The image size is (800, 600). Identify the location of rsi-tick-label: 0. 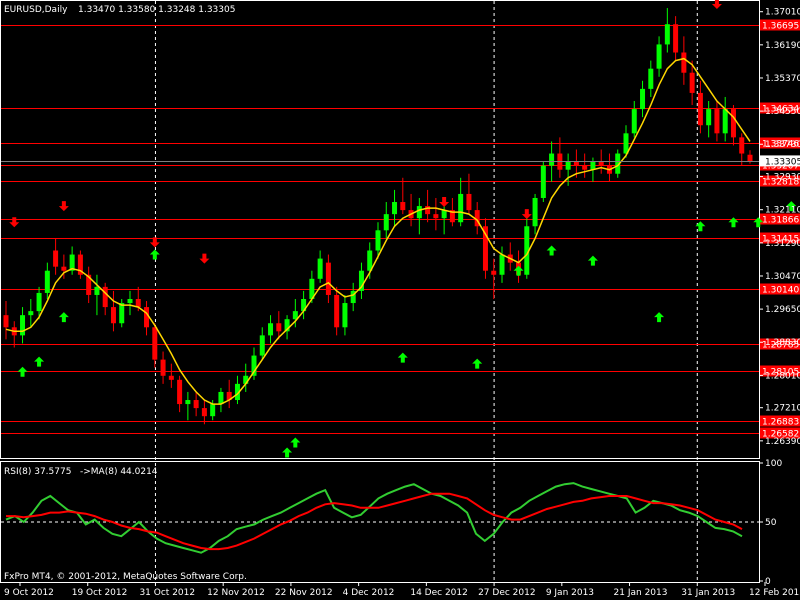
(768, 582).